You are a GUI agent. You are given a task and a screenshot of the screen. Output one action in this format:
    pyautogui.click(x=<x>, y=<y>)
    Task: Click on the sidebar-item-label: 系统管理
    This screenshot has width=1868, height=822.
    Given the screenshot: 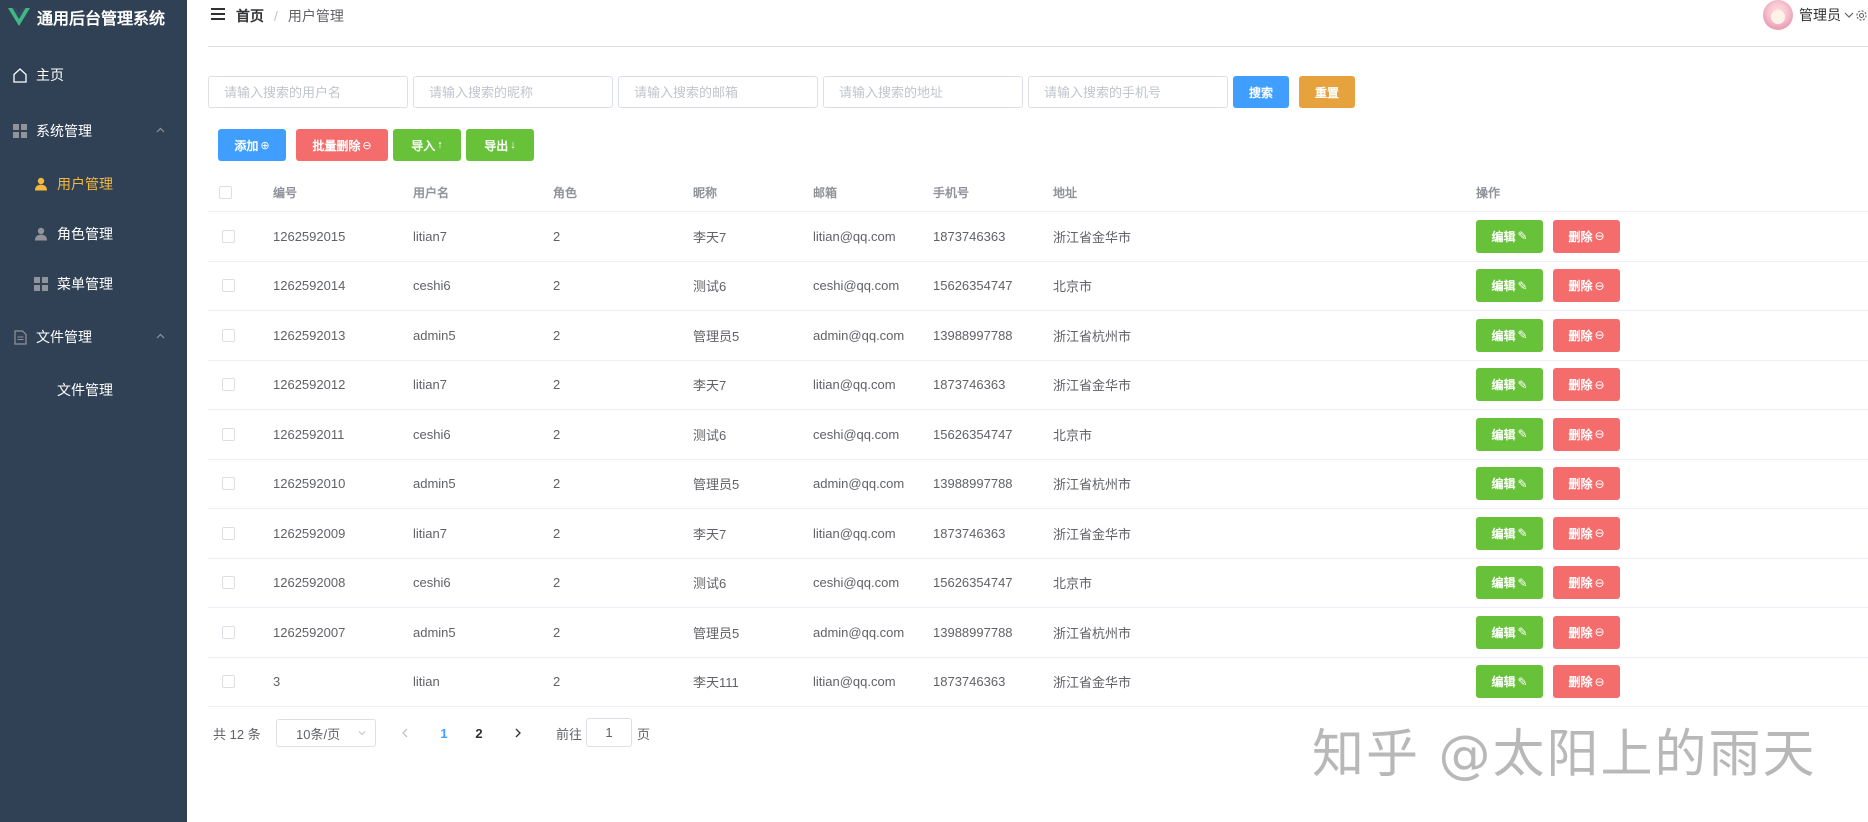 What is the action you would take?
    pyautogui.click(x=64, y=131)
    